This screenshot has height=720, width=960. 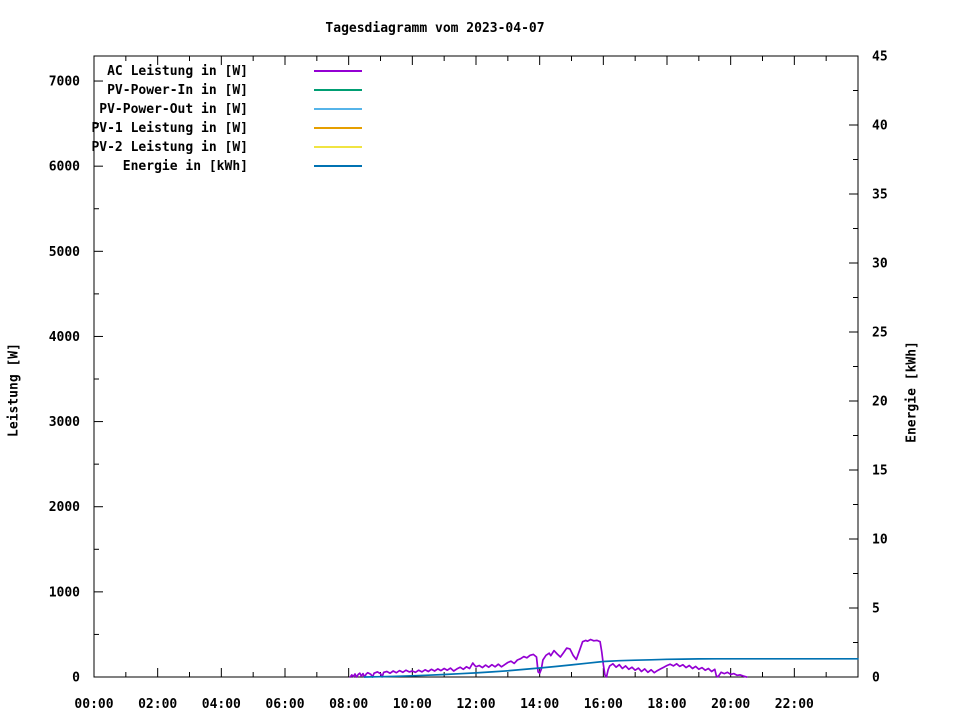 What do you see at coordinates (185, 166) in the screenshot?
I see `legend-label-energie: Energie in [kWh]` at bounding box center [185, 166].